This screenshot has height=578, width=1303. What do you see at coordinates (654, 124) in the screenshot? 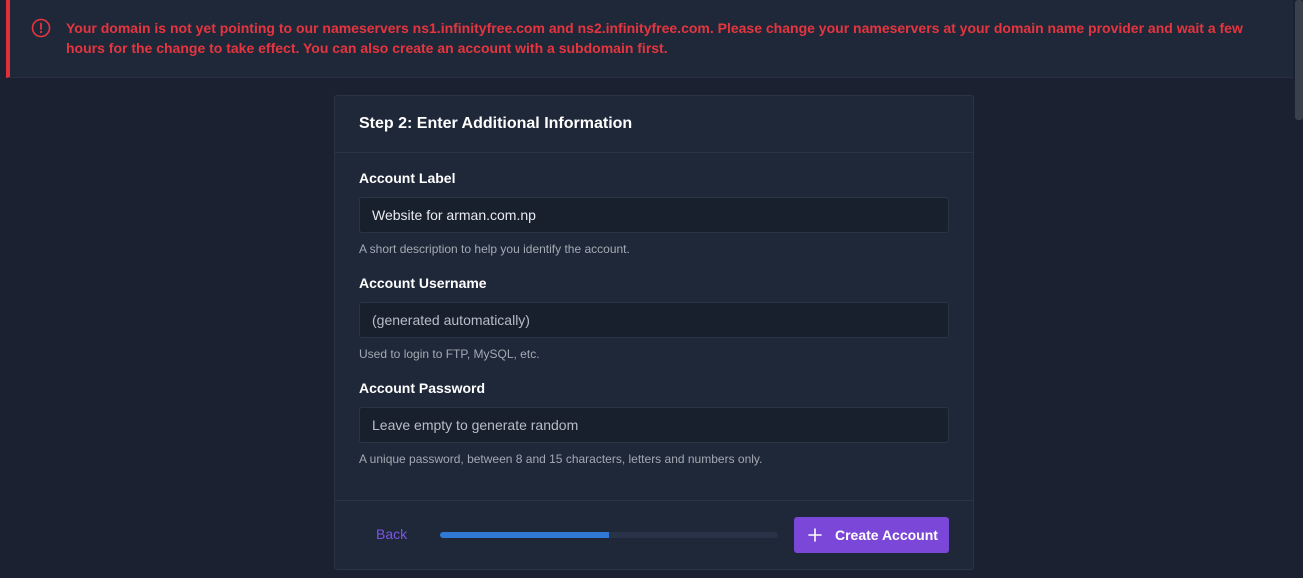
I see `card-header: Step 2: Enter Additional Information` at bounding box center [654, 124].